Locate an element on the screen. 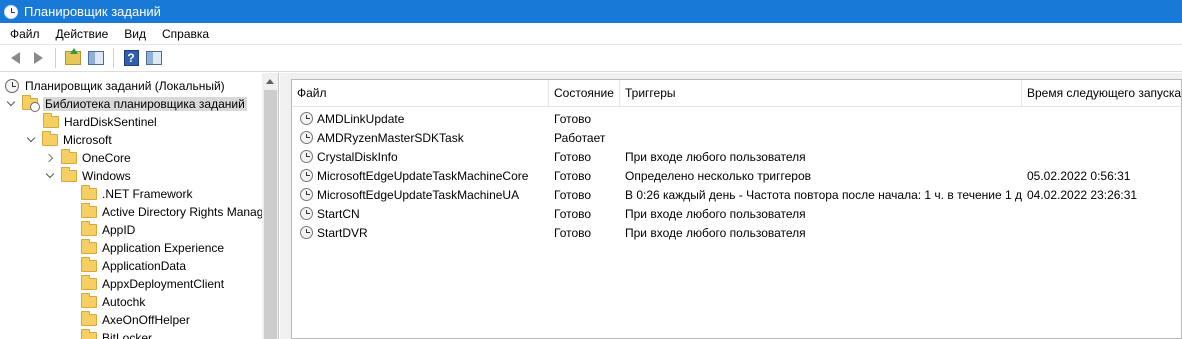 This screenshot has height=339, width=1182. tree-item-microsoft: Microsoft is located at coordinates (69, 140).